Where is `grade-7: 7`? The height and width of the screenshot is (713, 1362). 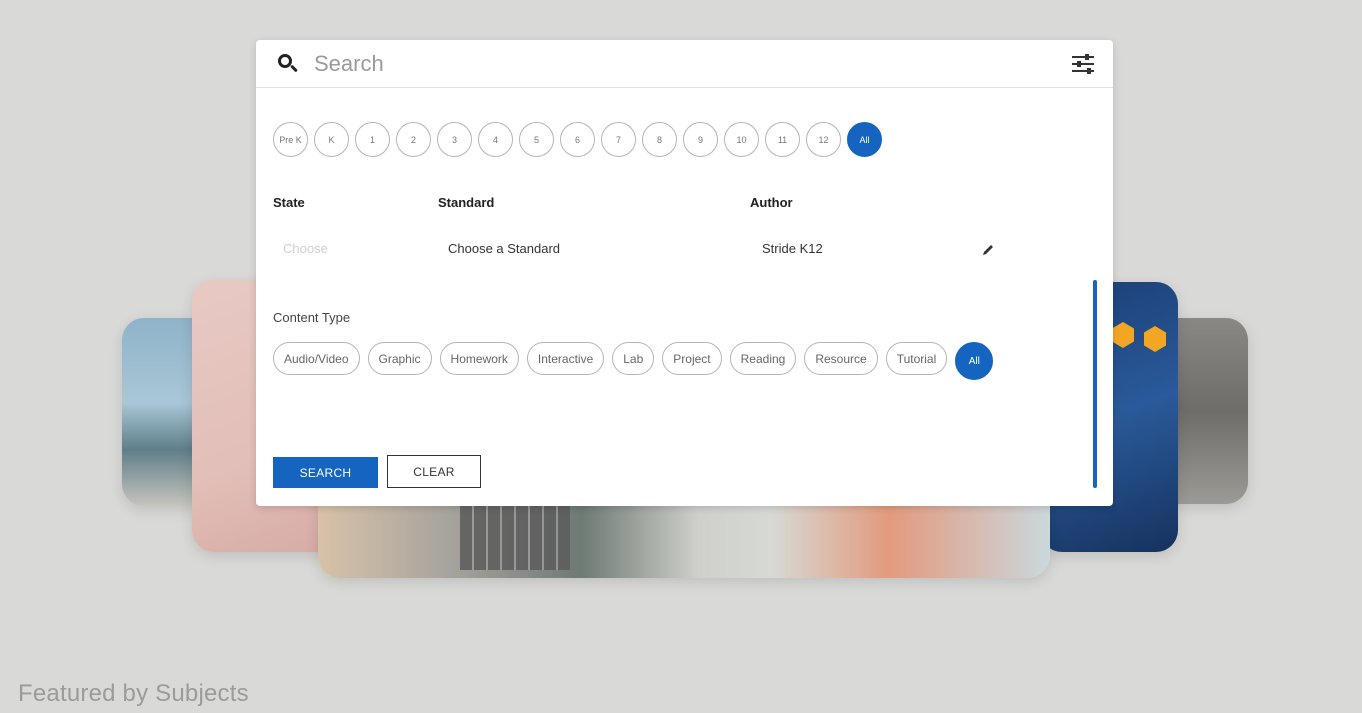 grade-7: 7 is located at coordinates (618, 139).